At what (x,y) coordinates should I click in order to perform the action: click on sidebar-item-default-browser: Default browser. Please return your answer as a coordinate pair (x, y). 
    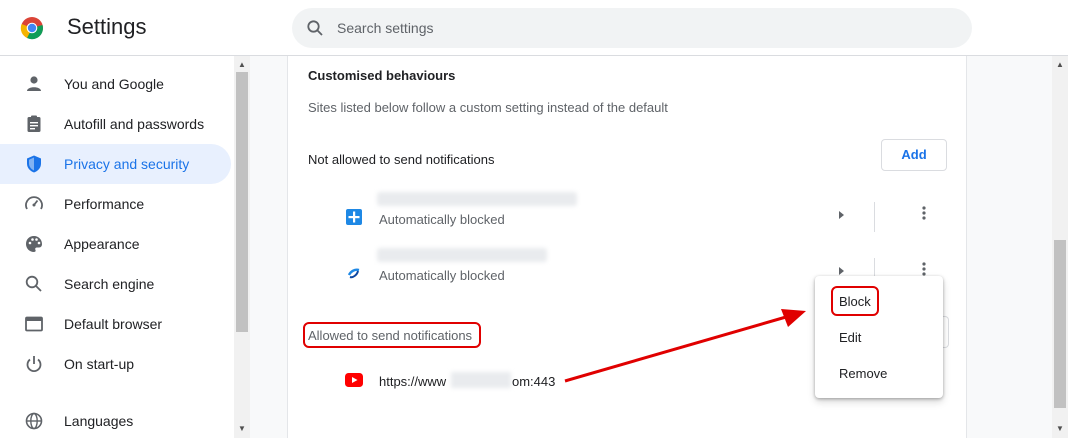
    Looking at the image, I should click on (115, 324).